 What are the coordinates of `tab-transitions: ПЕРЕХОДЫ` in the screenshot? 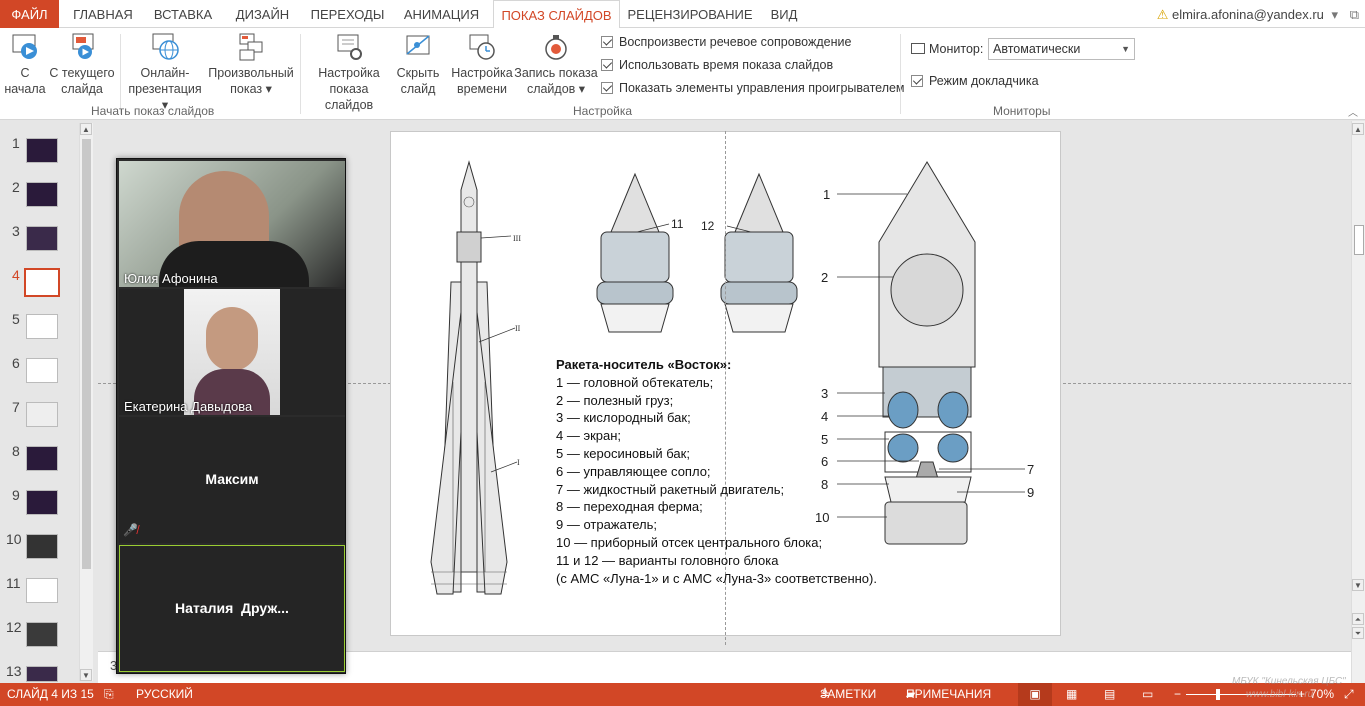 It's located at (347, 14).